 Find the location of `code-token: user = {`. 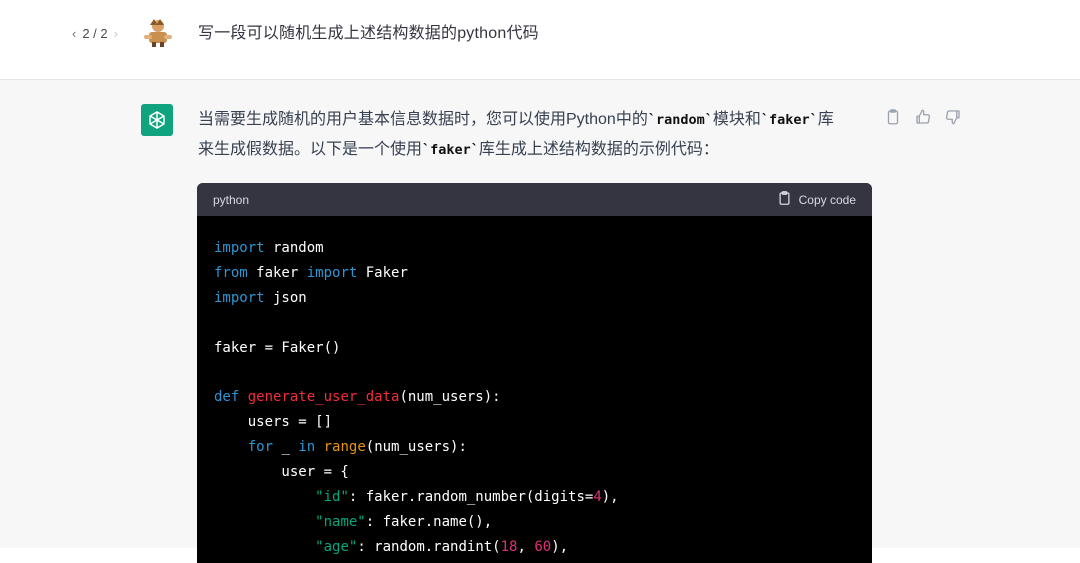

code-token: user = { is located at coordinates (281, 472).